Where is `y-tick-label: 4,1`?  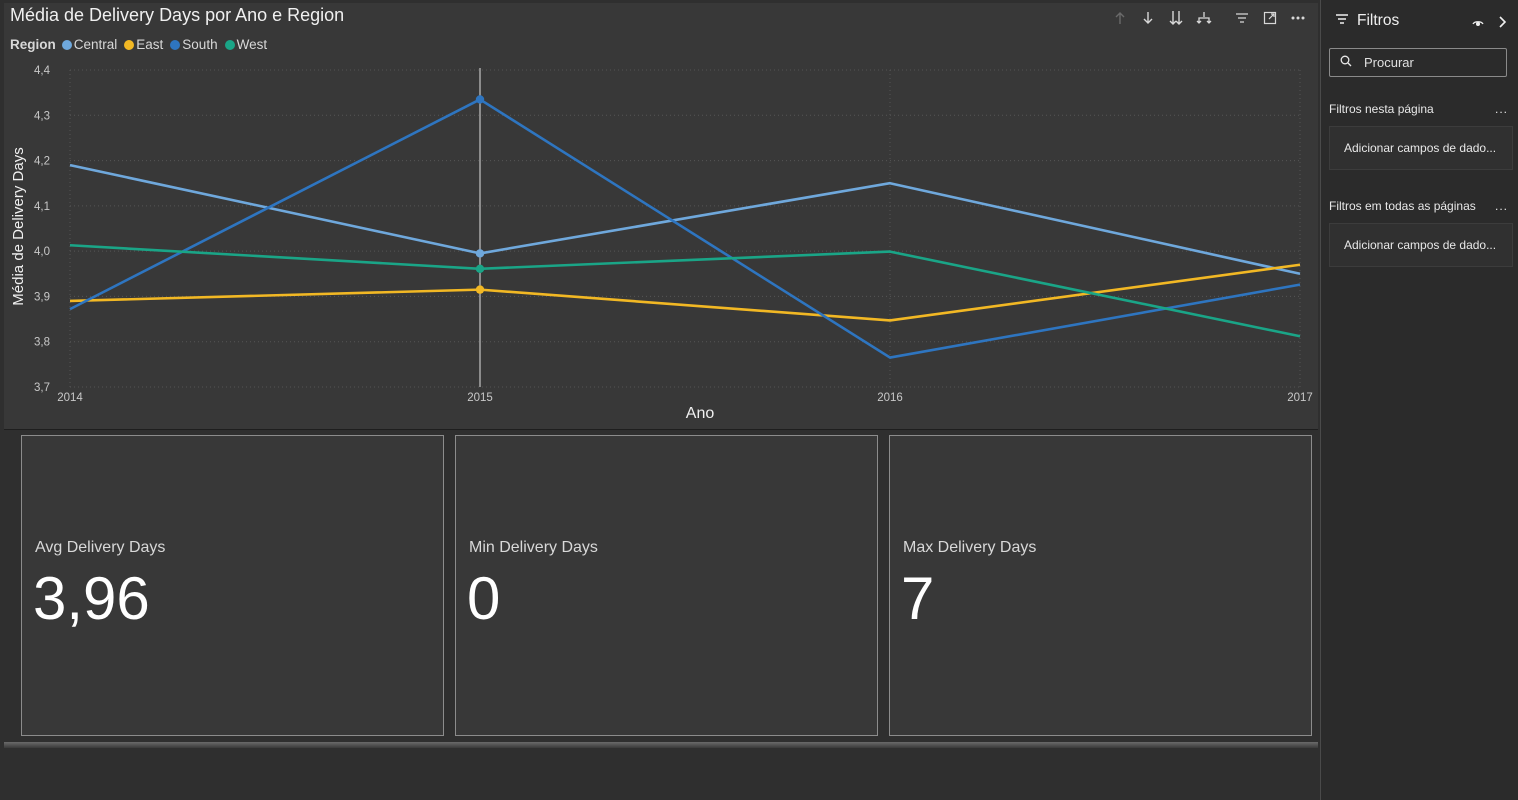
y-tick-label: 4,1 is located at coordinates (42, 207).